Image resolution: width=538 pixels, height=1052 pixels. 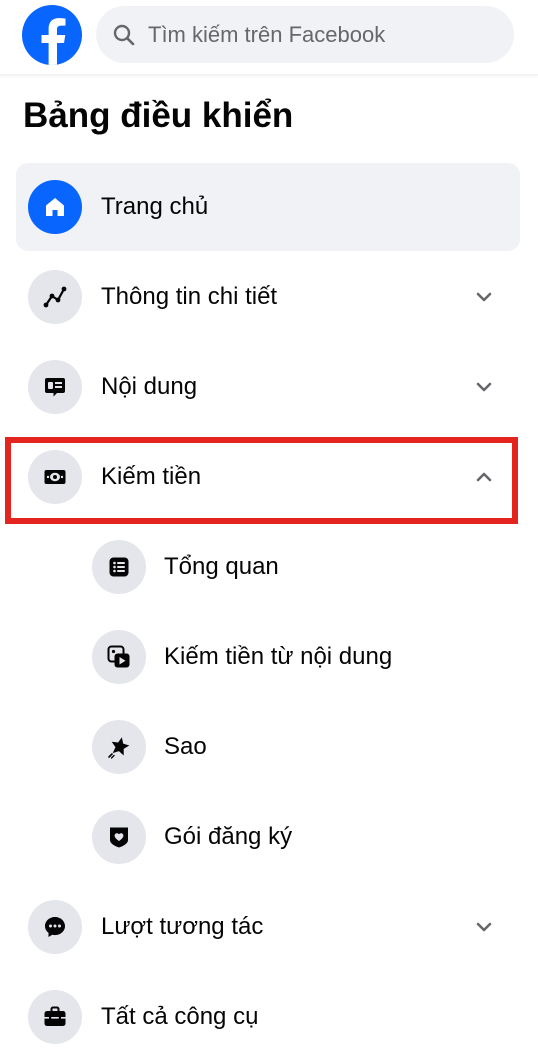 What do you see at coordinates (119, 567) in the screenshot?
I see `list-icon` at bounding box center [119, 567].